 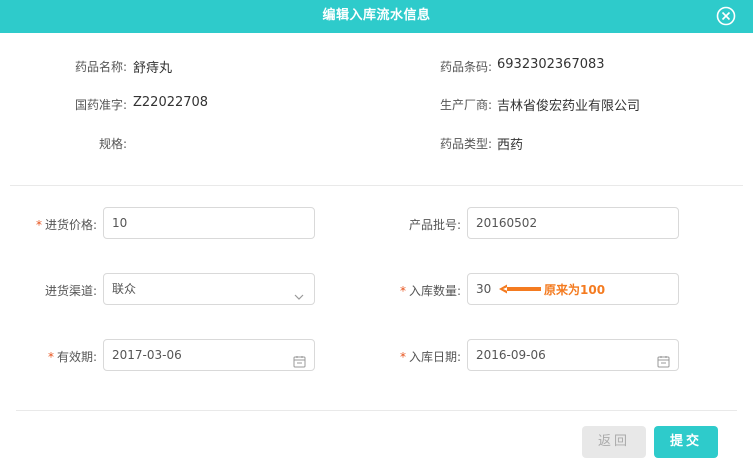 What do you see at coordinates (511, 355) in the screenshot?
I see `instock-date-value: 2016-09-06` at bounding box center [511, 355].